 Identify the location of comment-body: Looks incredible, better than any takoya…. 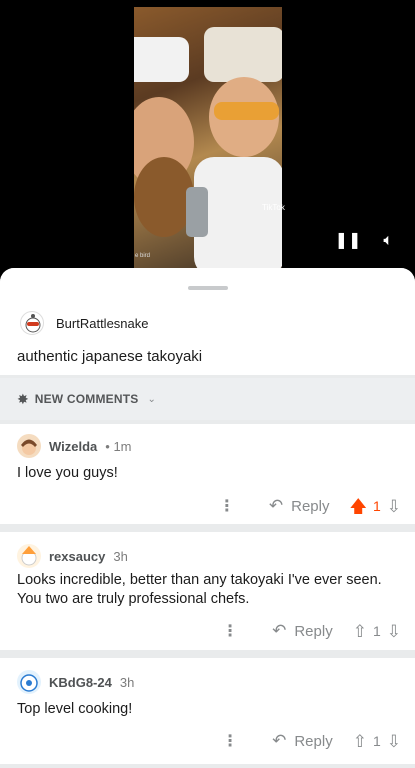
(199, 589).